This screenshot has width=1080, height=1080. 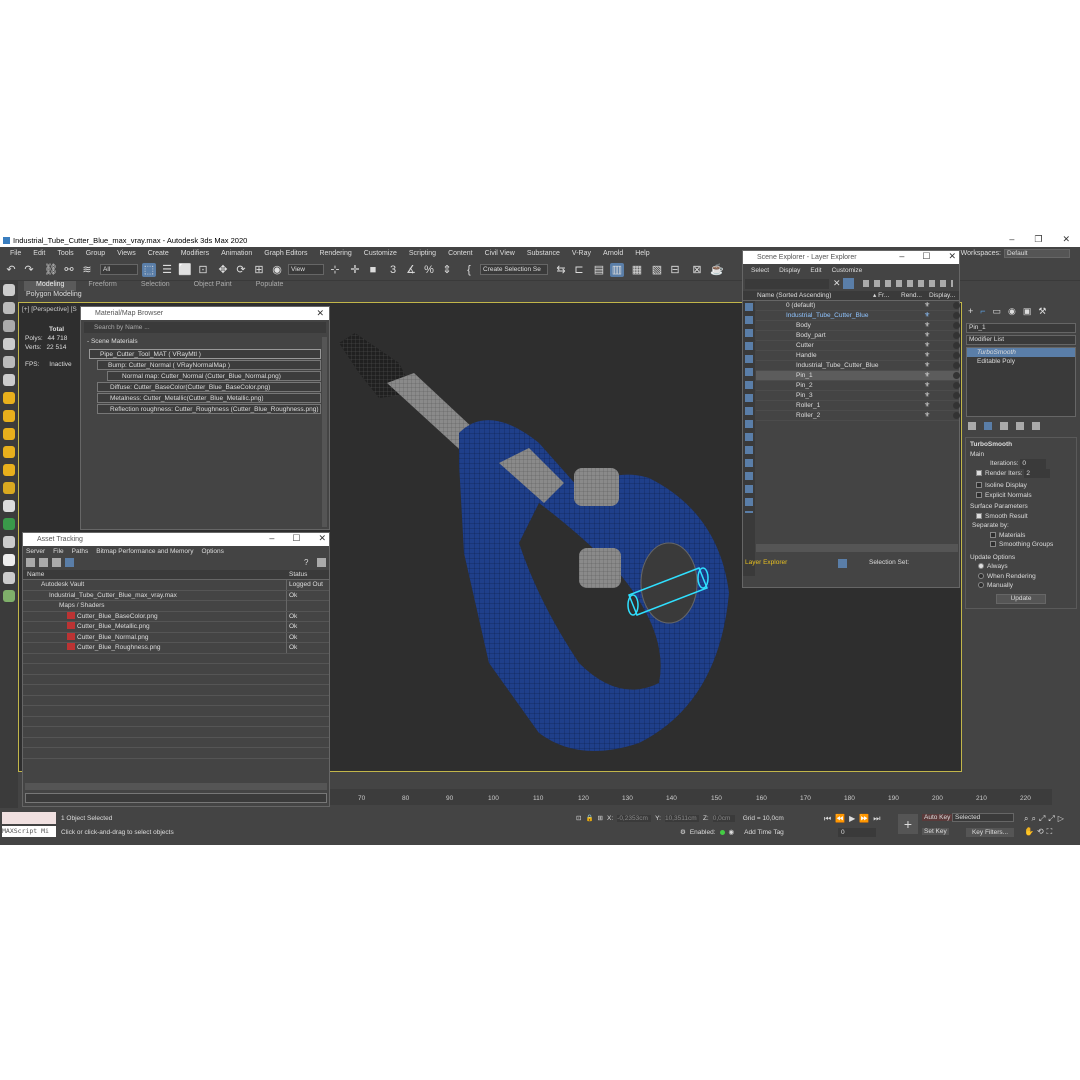 I want to click on motion-icon, so click(x=9, y=344).